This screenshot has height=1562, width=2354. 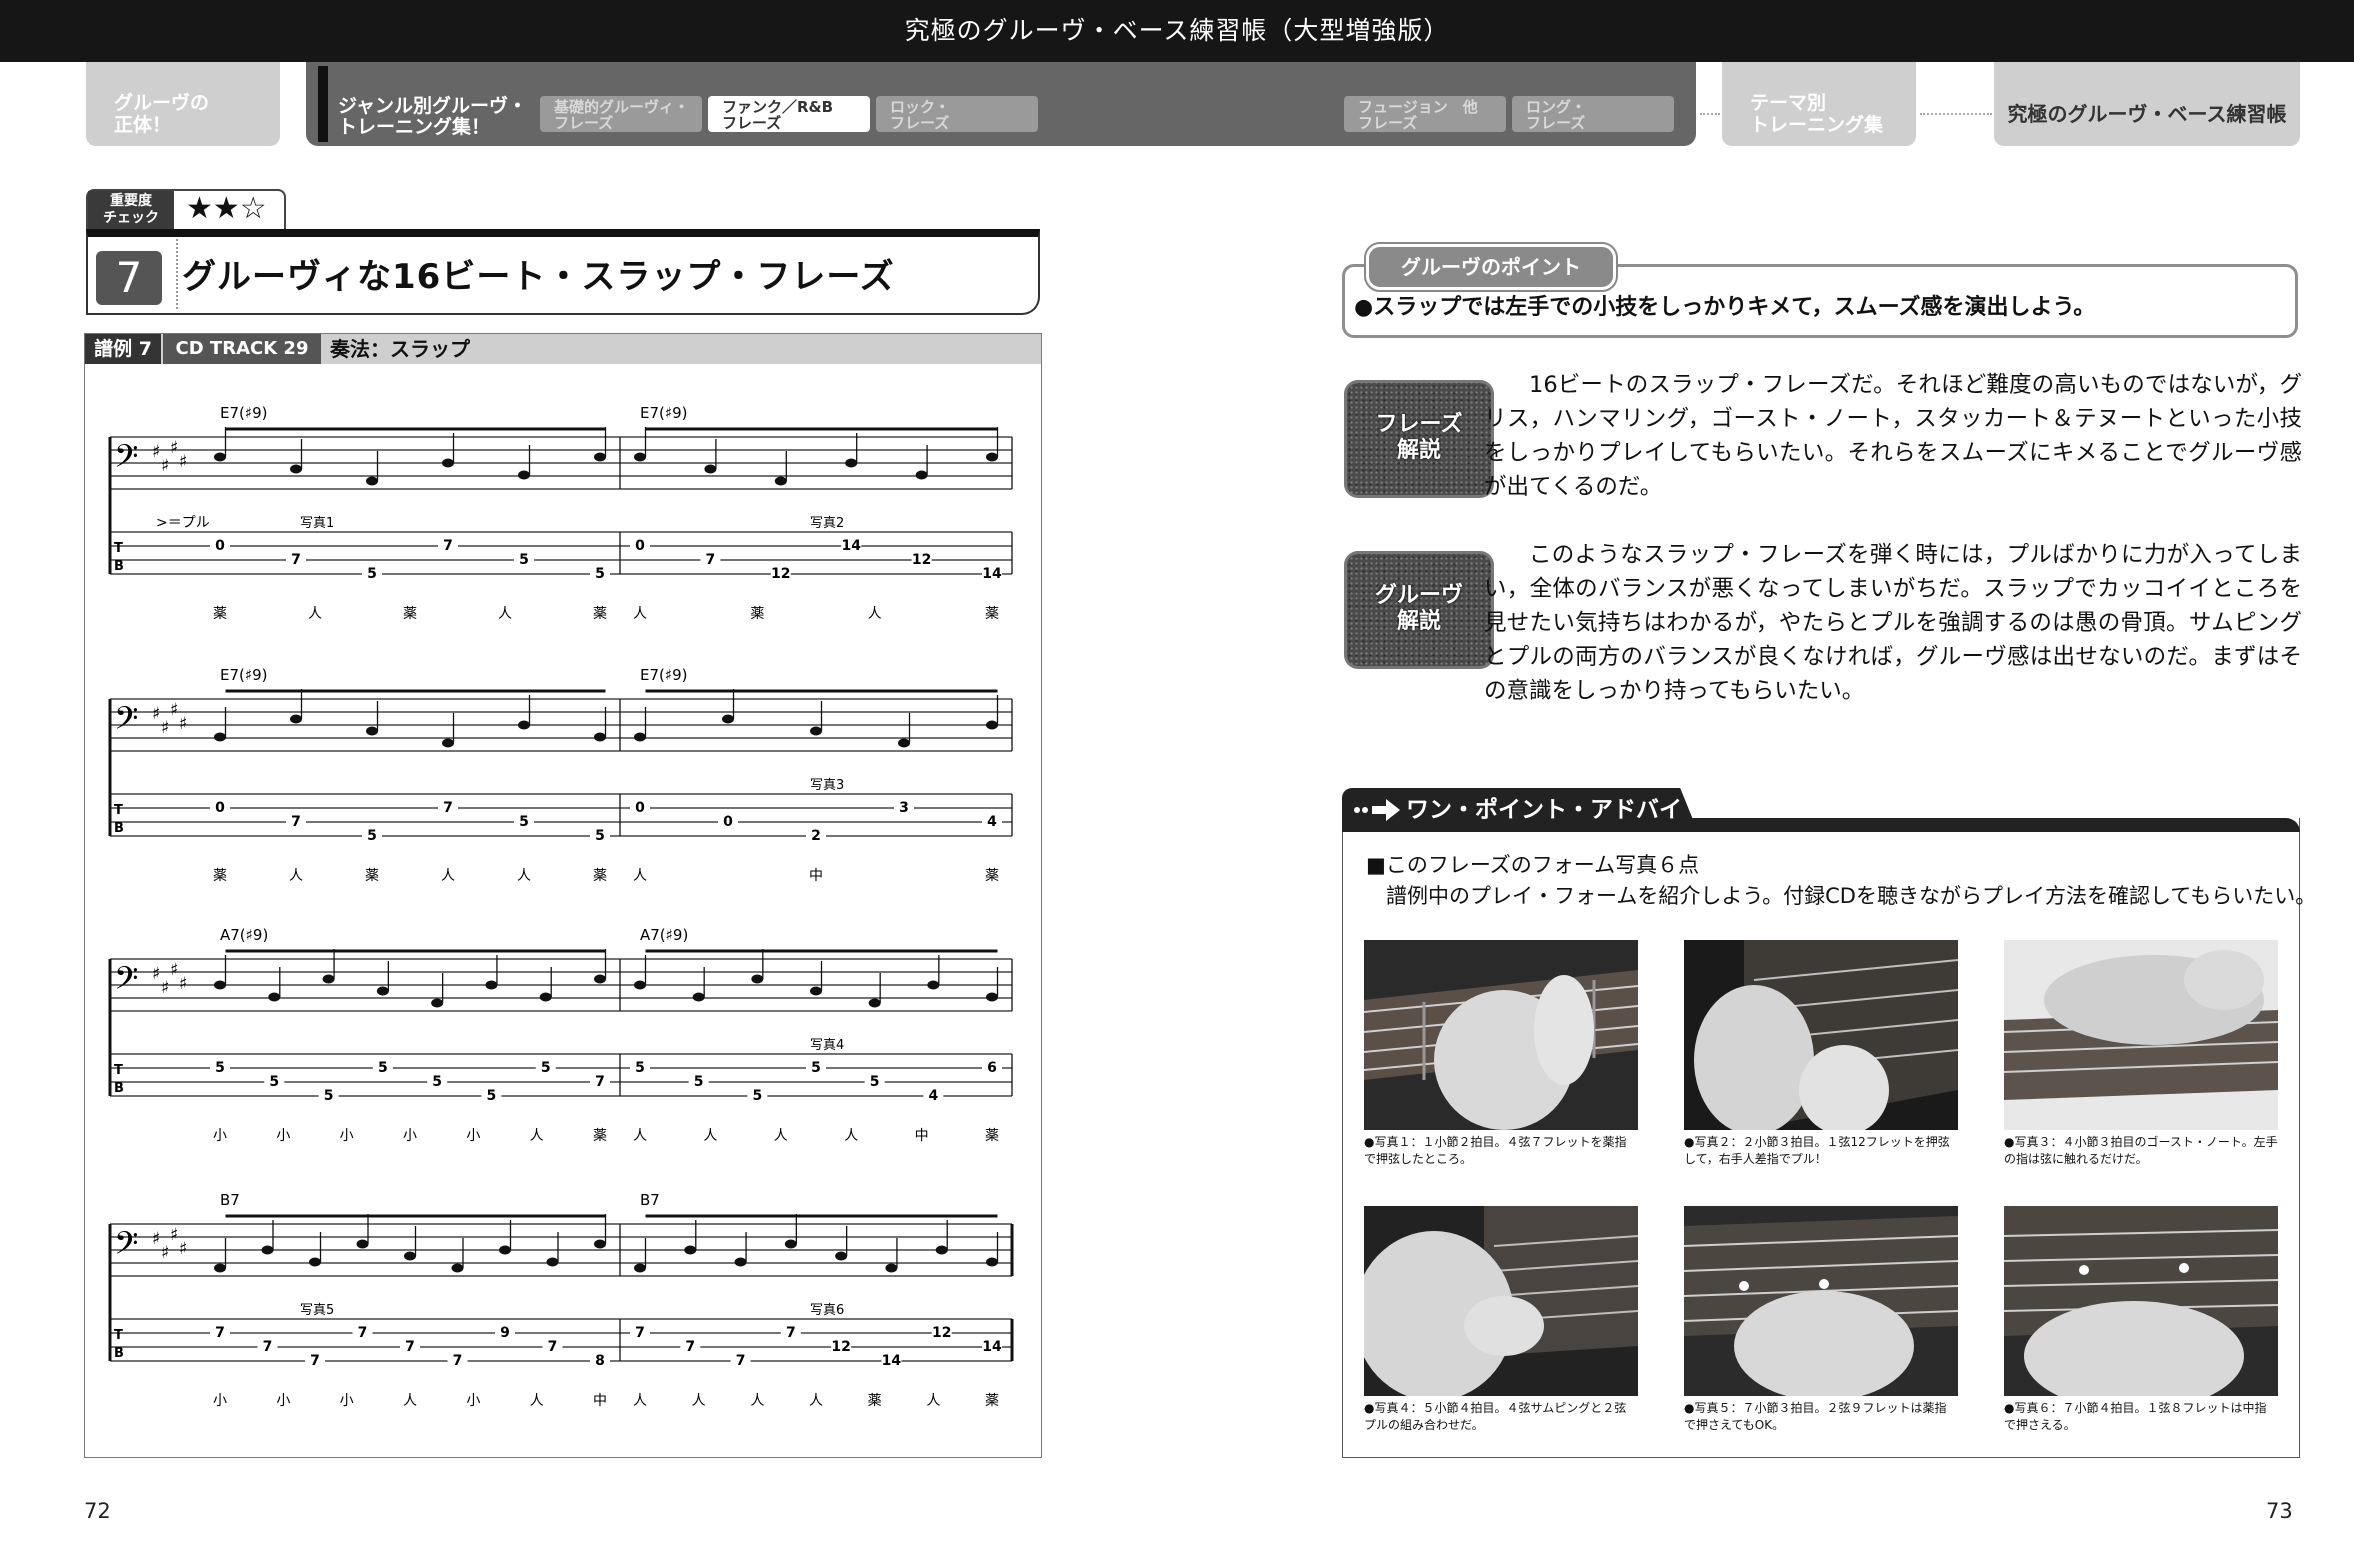 What do you see at coordinates (2279, 1511) in the screenshot?
I see `page-number-right: 73` at bounding box center [2279, 1511].